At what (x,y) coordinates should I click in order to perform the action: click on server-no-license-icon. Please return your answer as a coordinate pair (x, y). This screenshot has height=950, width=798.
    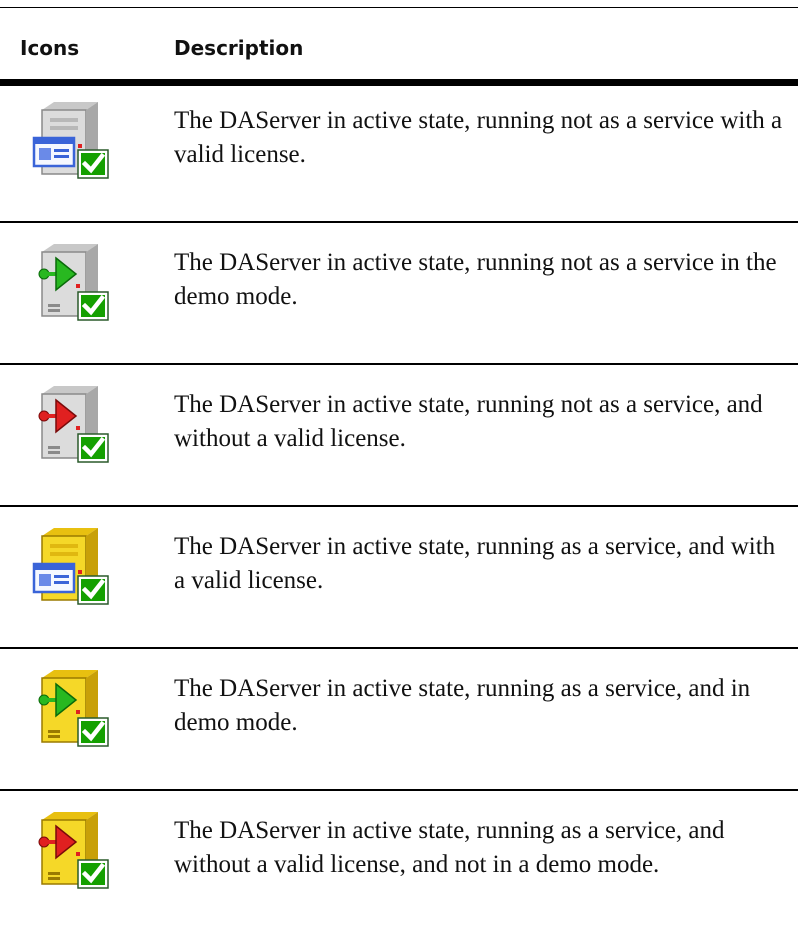
    Looking at the image, I should click on (70, 424).